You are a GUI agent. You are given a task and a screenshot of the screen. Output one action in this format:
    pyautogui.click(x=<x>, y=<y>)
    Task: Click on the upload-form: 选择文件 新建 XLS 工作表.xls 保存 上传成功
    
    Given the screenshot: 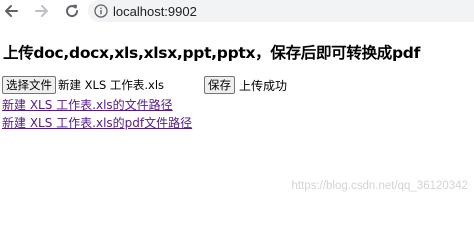 What is the action you would take?
    pyautogui.click(x=144, y=85)
    